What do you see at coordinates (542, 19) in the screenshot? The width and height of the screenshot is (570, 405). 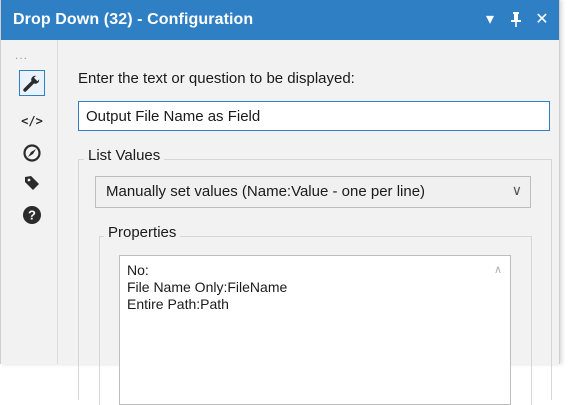 I see `close-icon: ✕` at bounding box center [542, 19].